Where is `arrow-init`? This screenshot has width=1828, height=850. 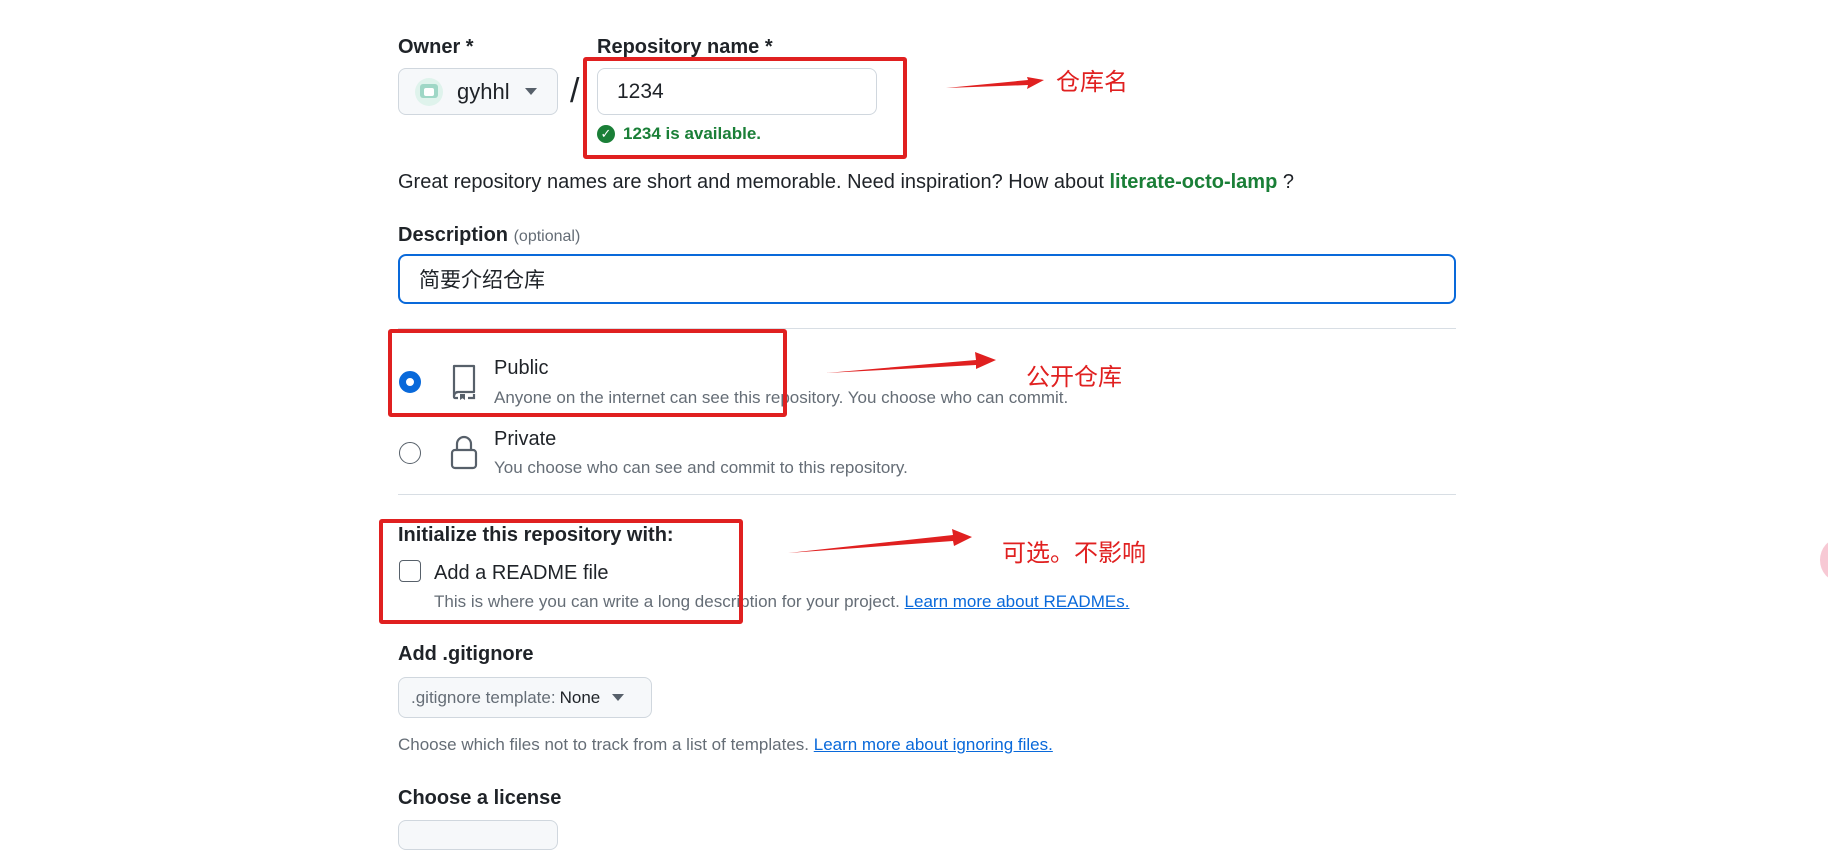 arrow-init is located at coordinates (880, 541).